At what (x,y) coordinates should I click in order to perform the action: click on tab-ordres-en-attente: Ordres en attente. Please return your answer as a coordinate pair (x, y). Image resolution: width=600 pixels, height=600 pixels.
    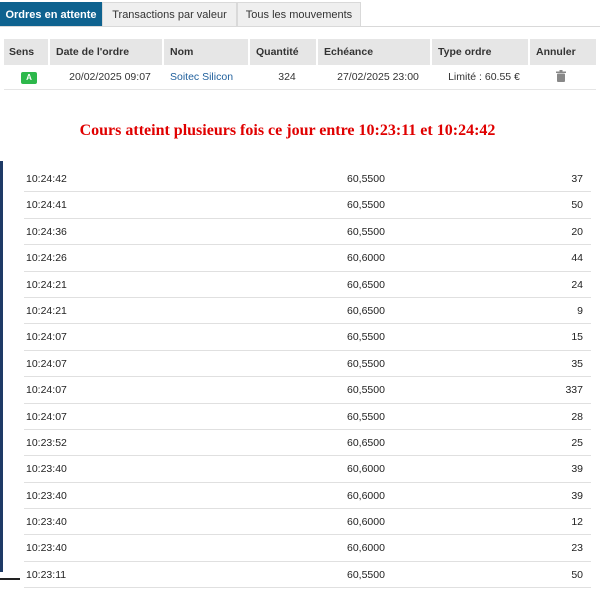
    Looking at the image, I should click on (51, 14).